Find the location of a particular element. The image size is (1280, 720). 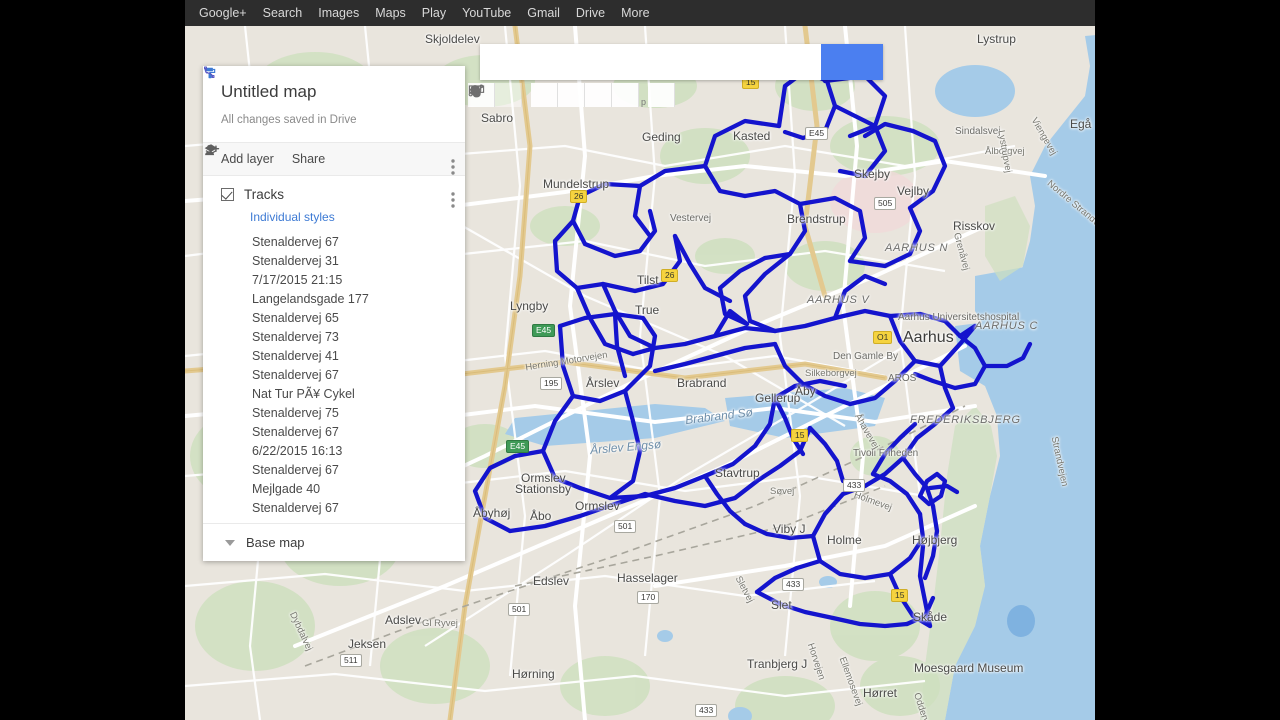

draw-line-button is located at coordinates (540, 95).